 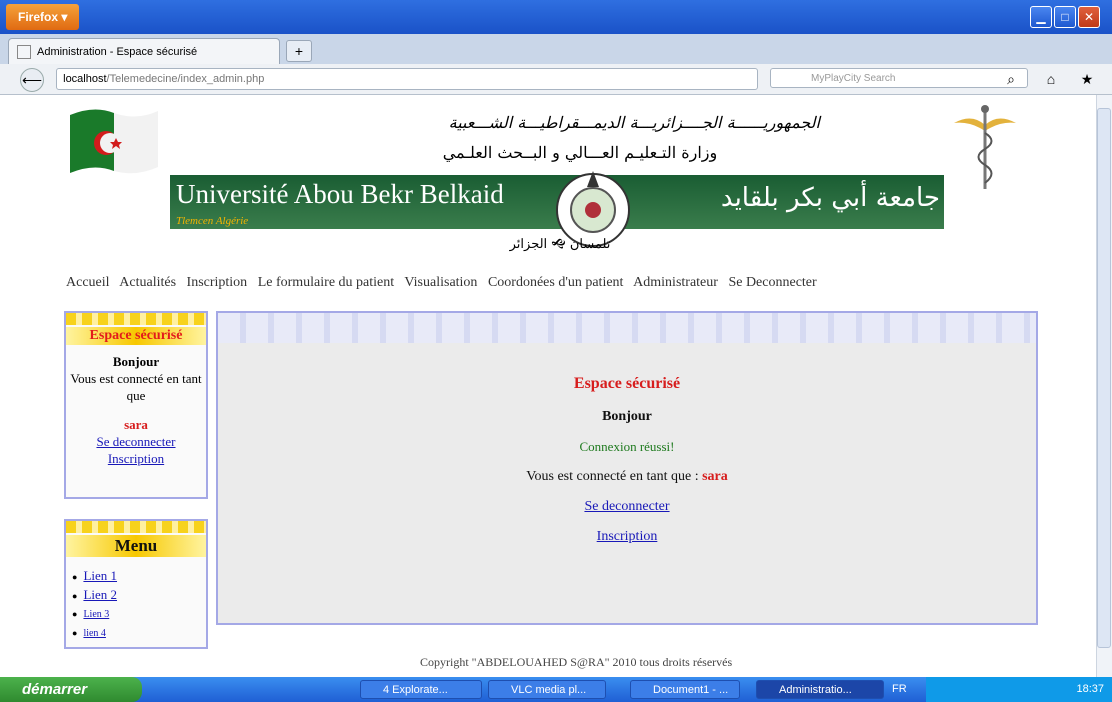 What do you see at coordinates (1011, 79) in the screenshot?
I see `search-icon: ⌕` at bounding box center [1011, 79].